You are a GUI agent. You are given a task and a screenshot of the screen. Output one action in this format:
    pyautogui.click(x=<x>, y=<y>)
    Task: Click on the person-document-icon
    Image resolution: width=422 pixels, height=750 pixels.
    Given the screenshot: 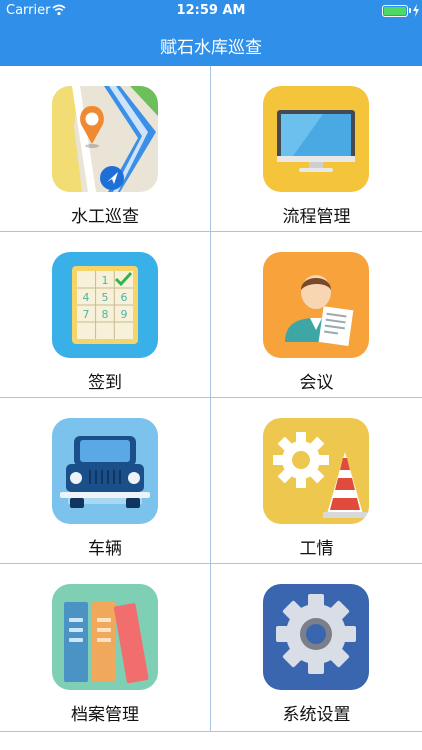 What is the action you would take?
    pyautogui.click(x=316, y=305)
    